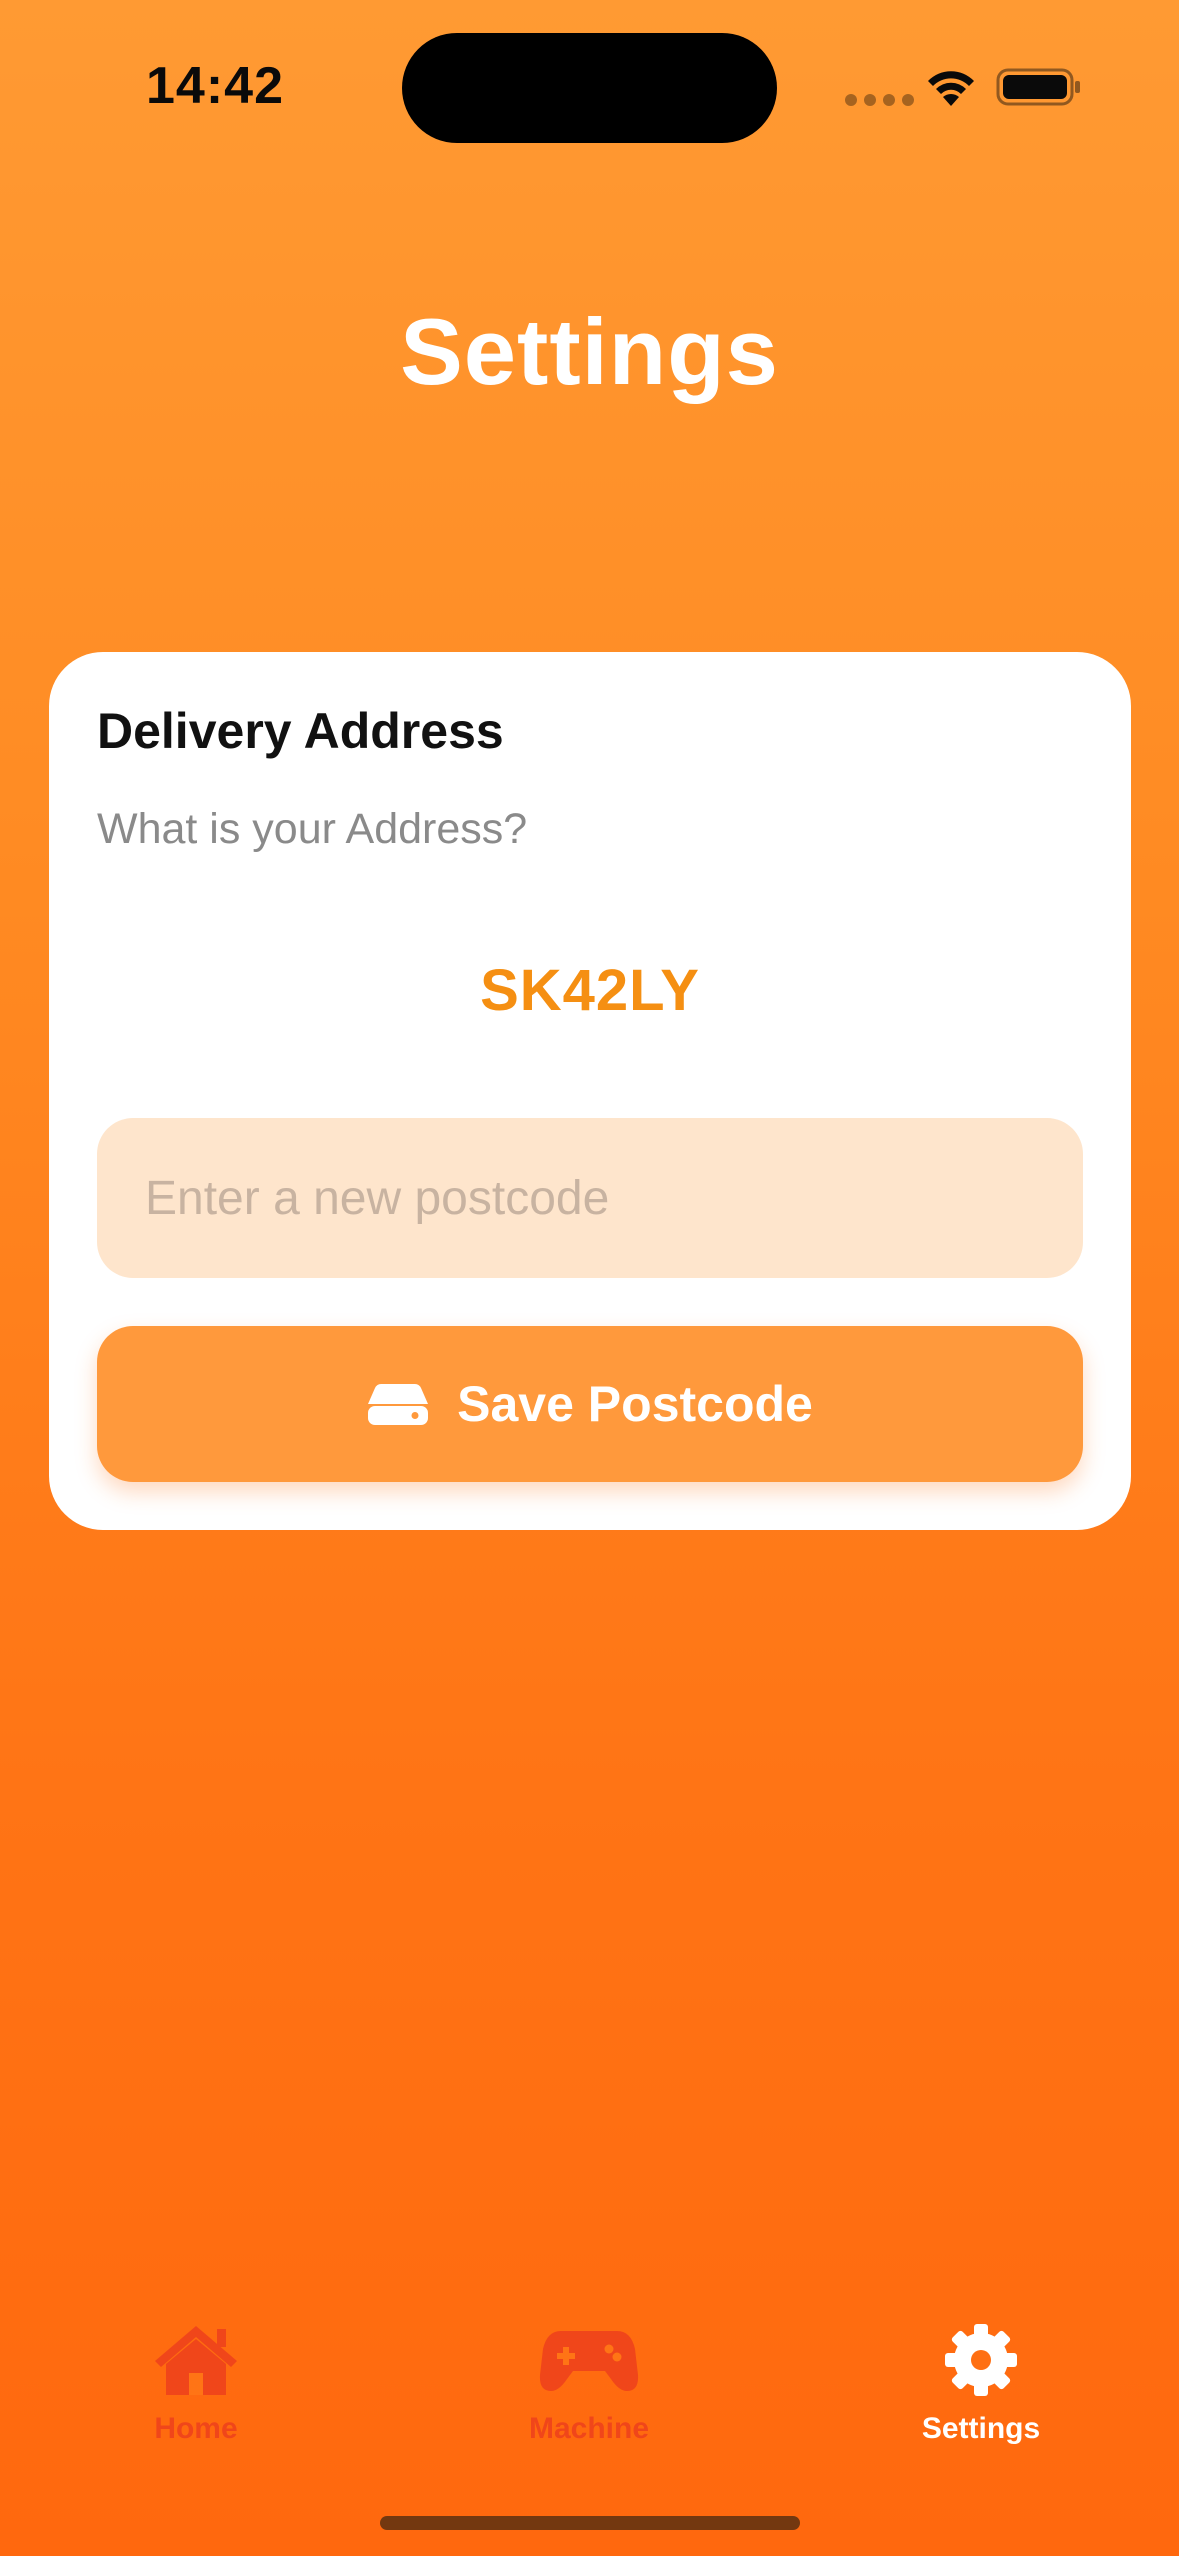 This screenshot has width=1179, height=2556. Describe the element at coordinates (312, 829) in the screenshot. I see `card-subtitle: What is your Address?` at that location.